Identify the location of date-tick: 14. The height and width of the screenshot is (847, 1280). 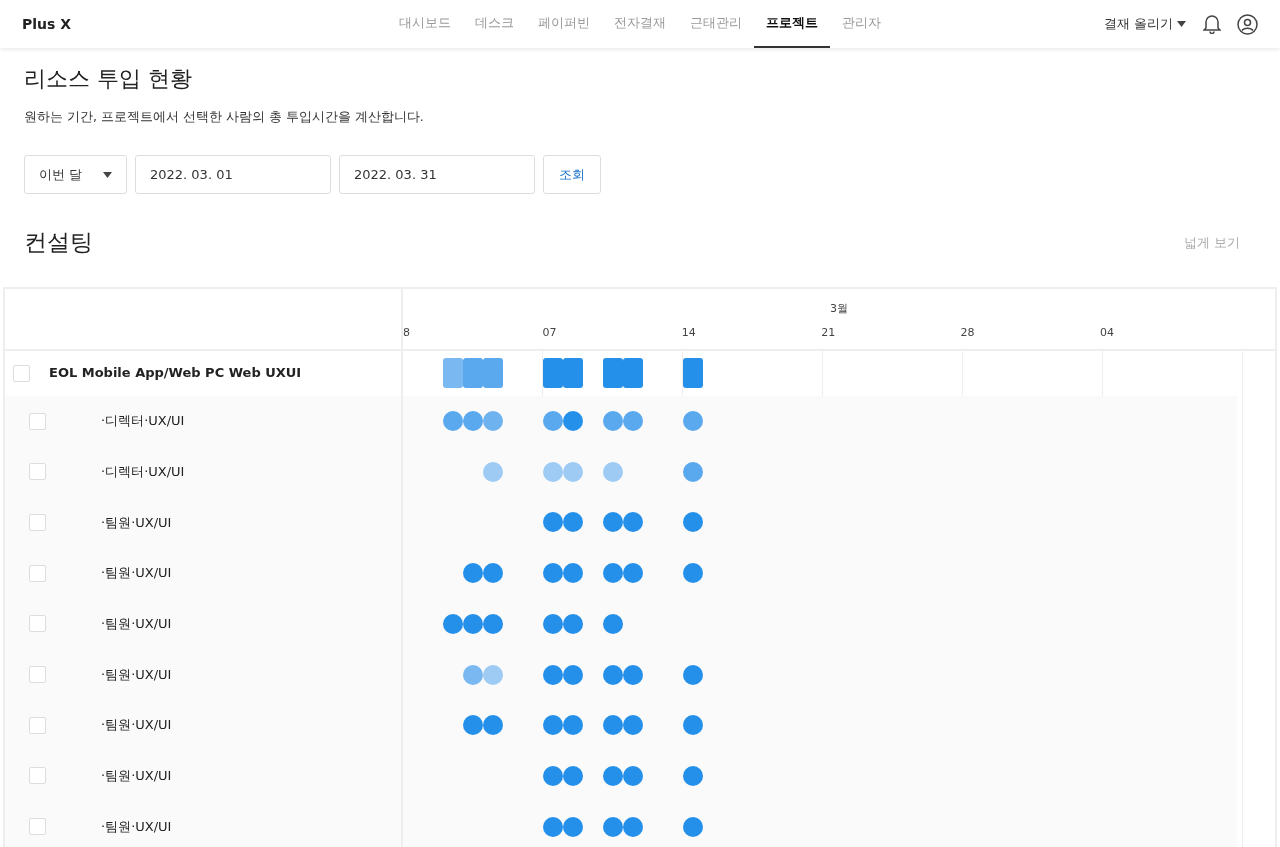
(688, 332).